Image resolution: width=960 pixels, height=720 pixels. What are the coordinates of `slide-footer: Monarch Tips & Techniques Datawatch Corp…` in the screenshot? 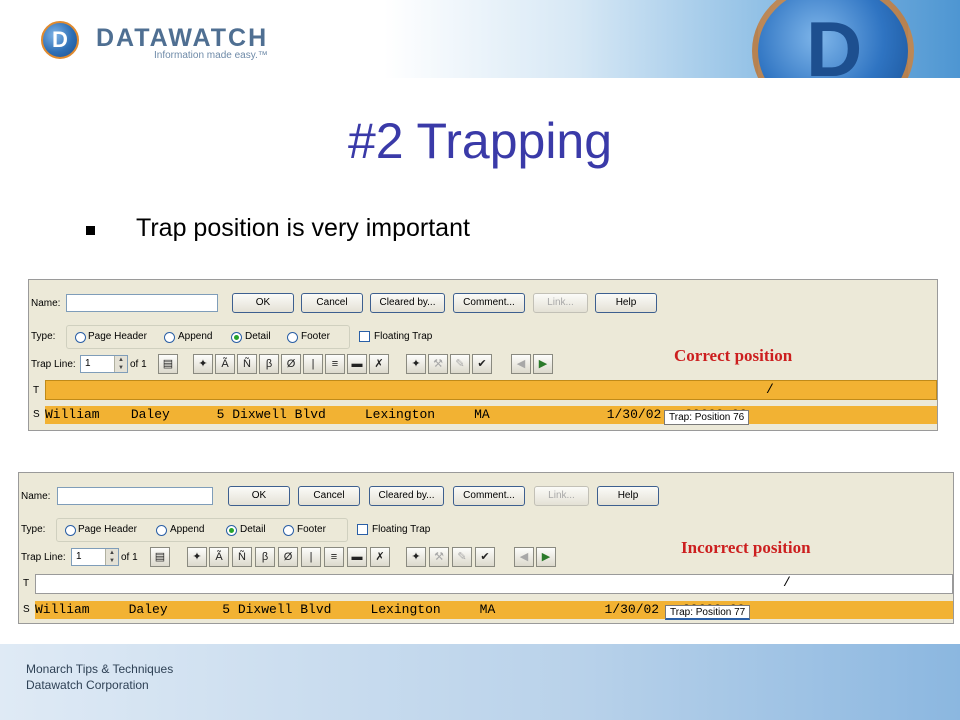 It's located at (480, 682).